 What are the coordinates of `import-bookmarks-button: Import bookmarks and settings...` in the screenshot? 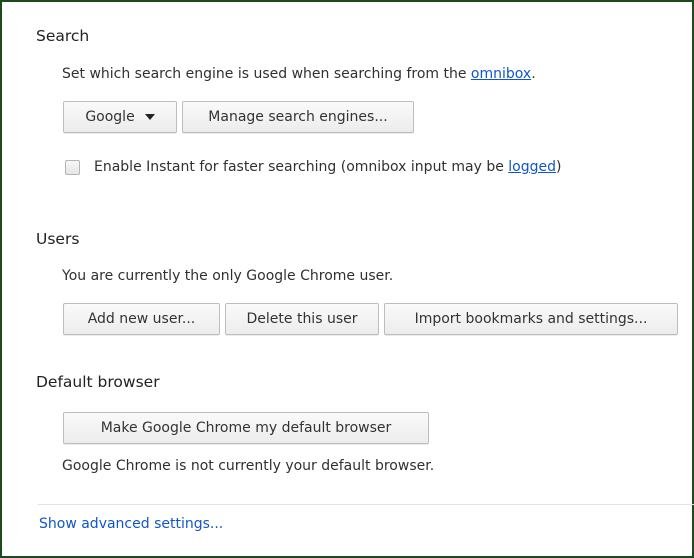 It's located at (531, 319).